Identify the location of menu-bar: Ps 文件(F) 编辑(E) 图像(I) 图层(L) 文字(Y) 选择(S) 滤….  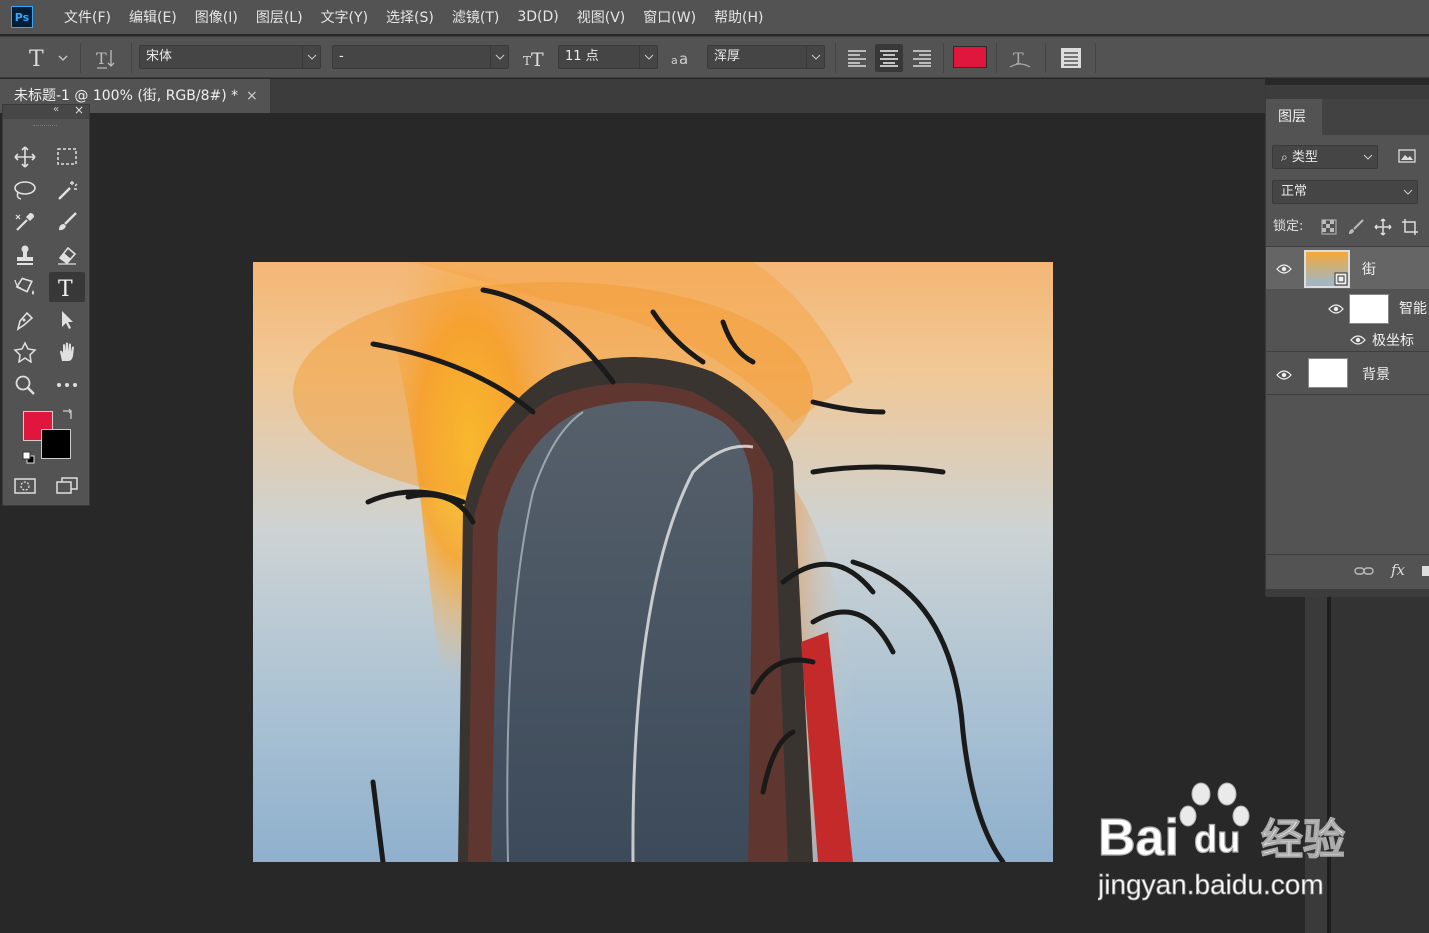
(714, 17).